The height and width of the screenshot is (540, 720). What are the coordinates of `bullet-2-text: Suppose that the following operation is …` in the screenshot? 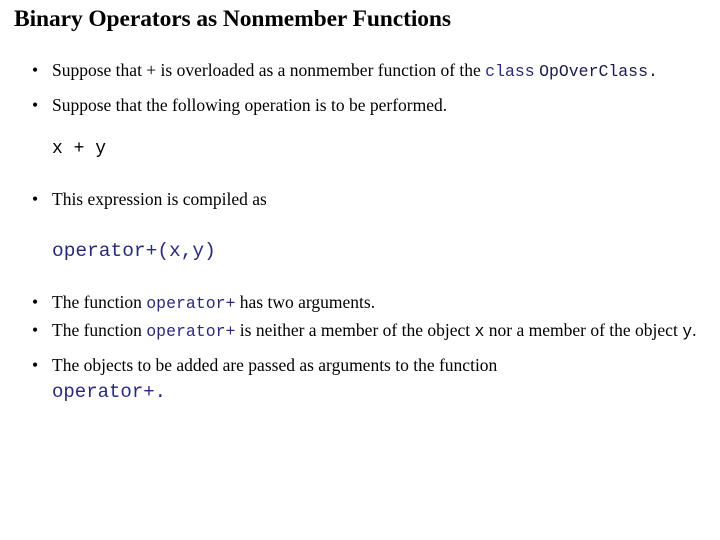 It's located at (250, 105).